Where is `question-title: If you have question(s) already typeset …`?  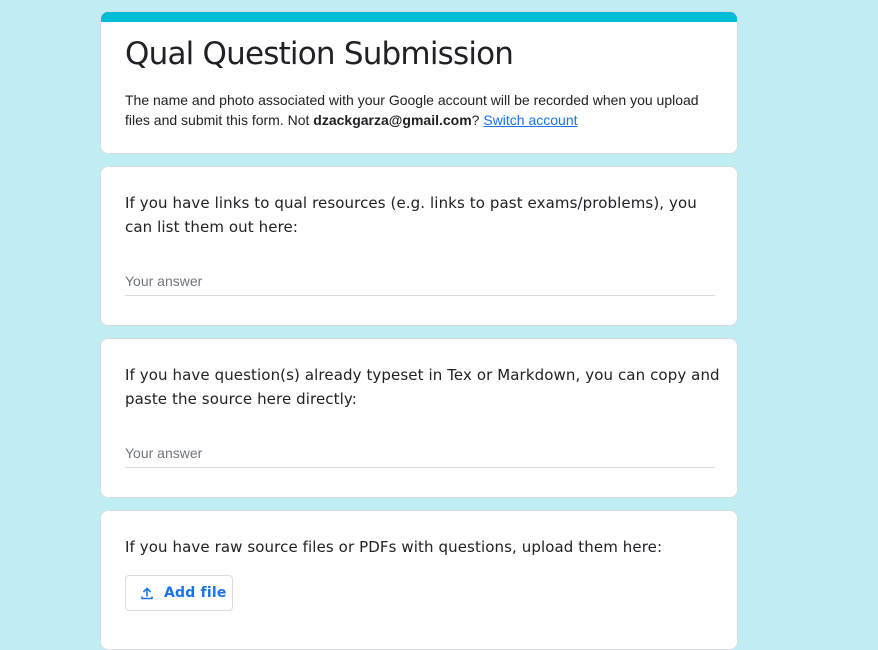 question-title: If you have question(s) already typeset … is located at coordinates (422, 387).